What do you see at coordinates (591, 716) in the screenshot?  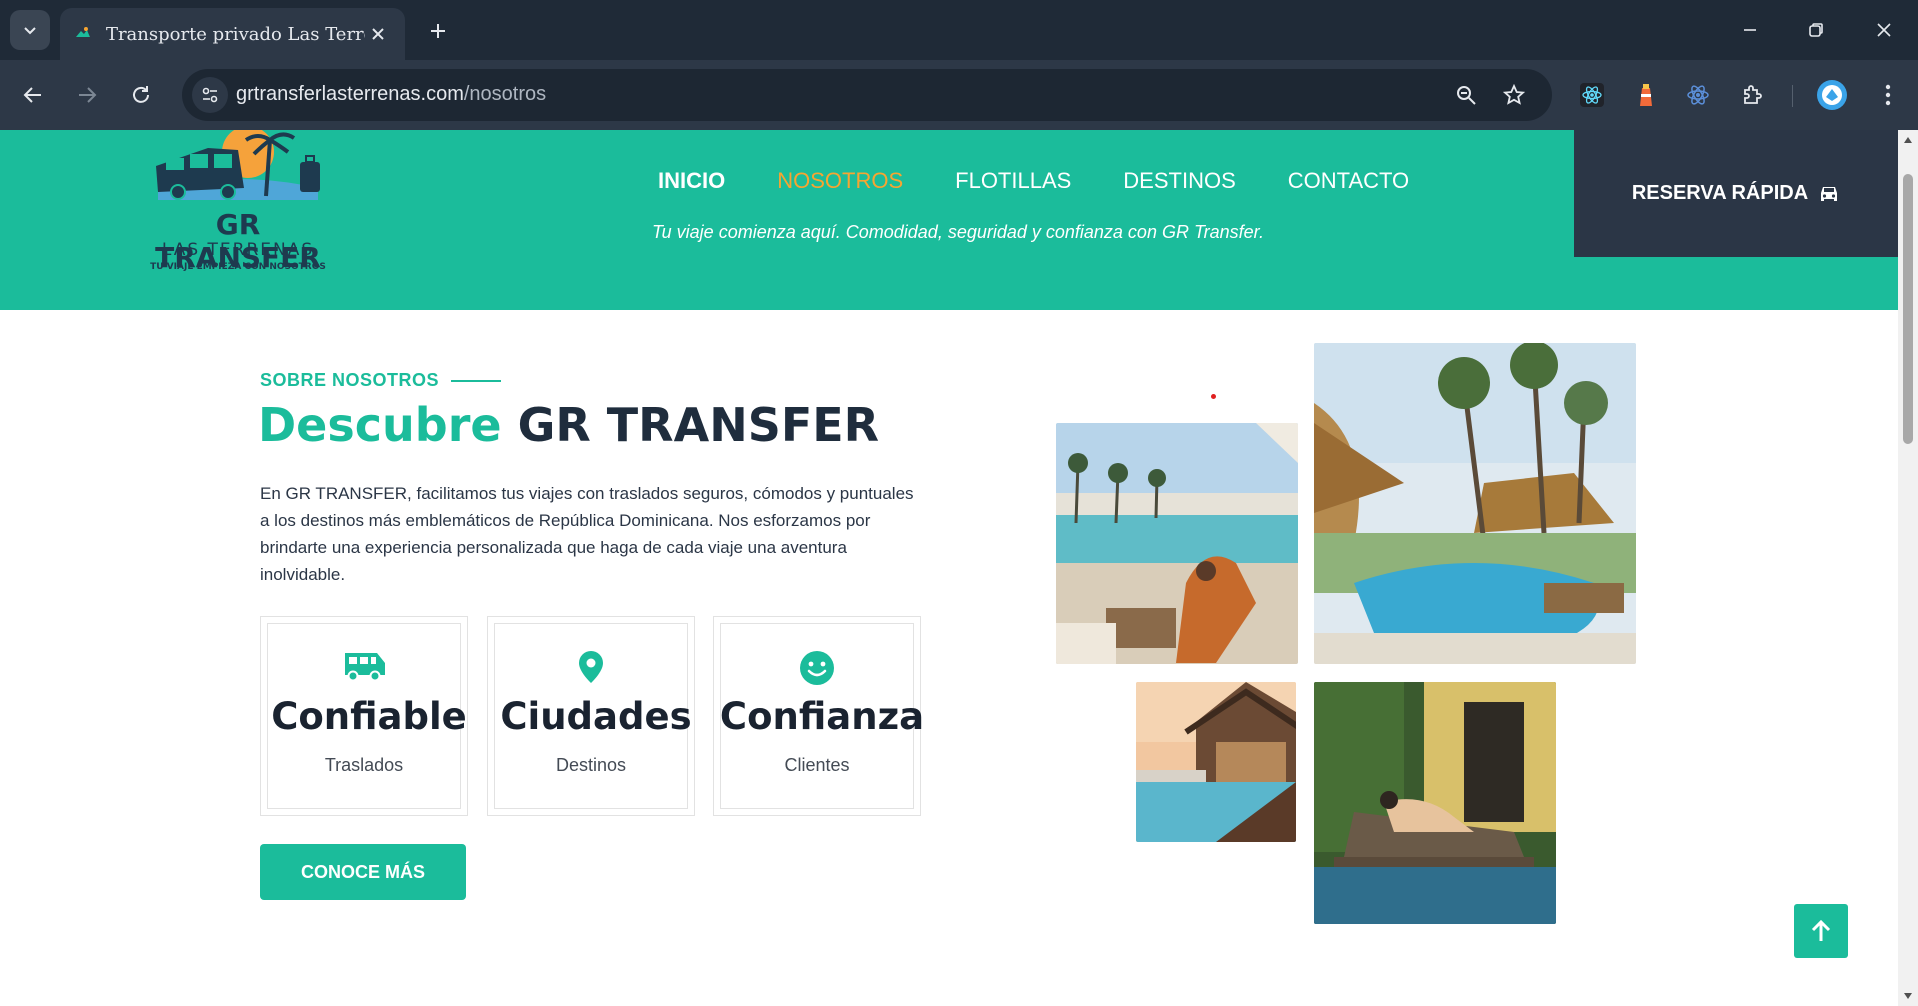 I see `stat-card-destinos: Ciudades Destinos` at bounding box center [591, 716].